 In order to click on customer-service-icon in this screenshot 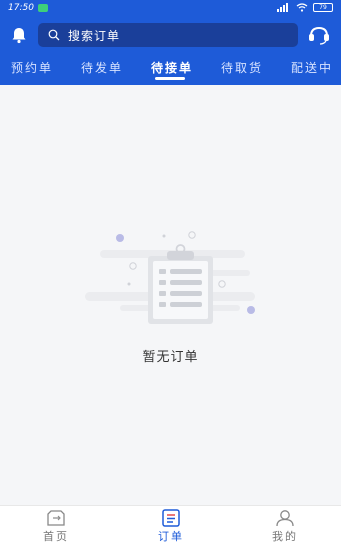, I will do `click(319, 35)`.